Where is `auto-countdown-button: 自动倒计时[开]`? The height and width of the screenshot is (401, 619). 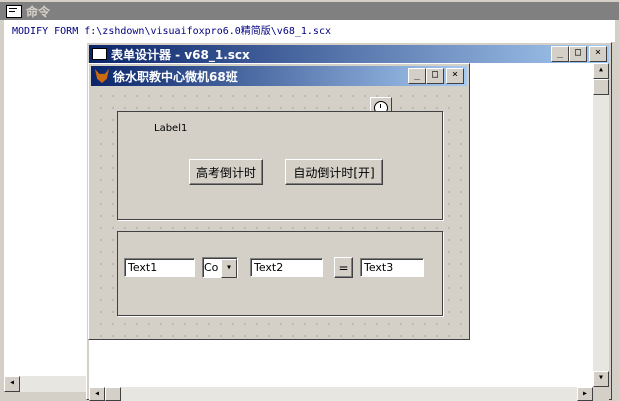 auto-countdown-button: 自动倒计时[开] is located at coordinates (334, 172).